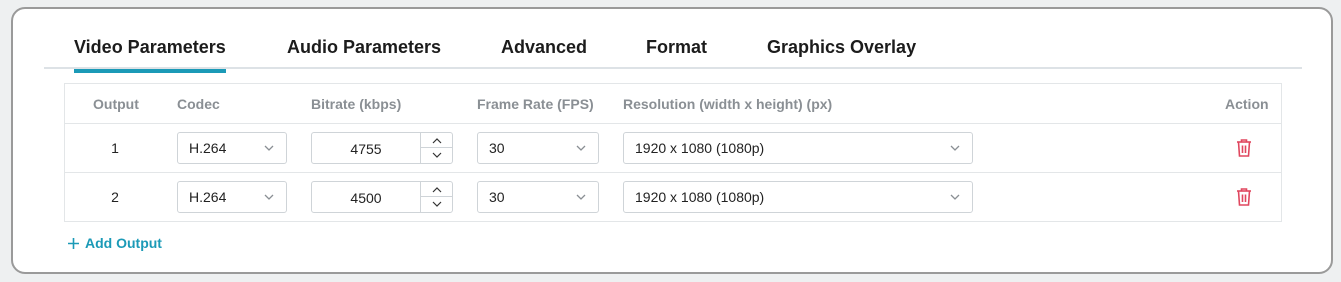 Image resolution: width=1341 pixels, height=282 pixels. I want to click on tab-video-parameters: Video Parameters, so click(150, 55).